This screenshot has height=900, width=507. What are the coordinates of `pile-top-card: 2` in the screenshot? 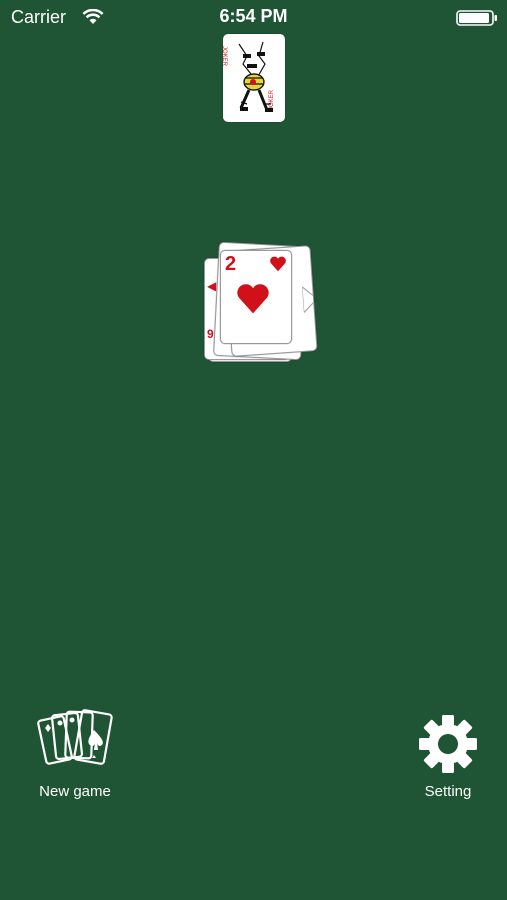 It's located at (256, 297).